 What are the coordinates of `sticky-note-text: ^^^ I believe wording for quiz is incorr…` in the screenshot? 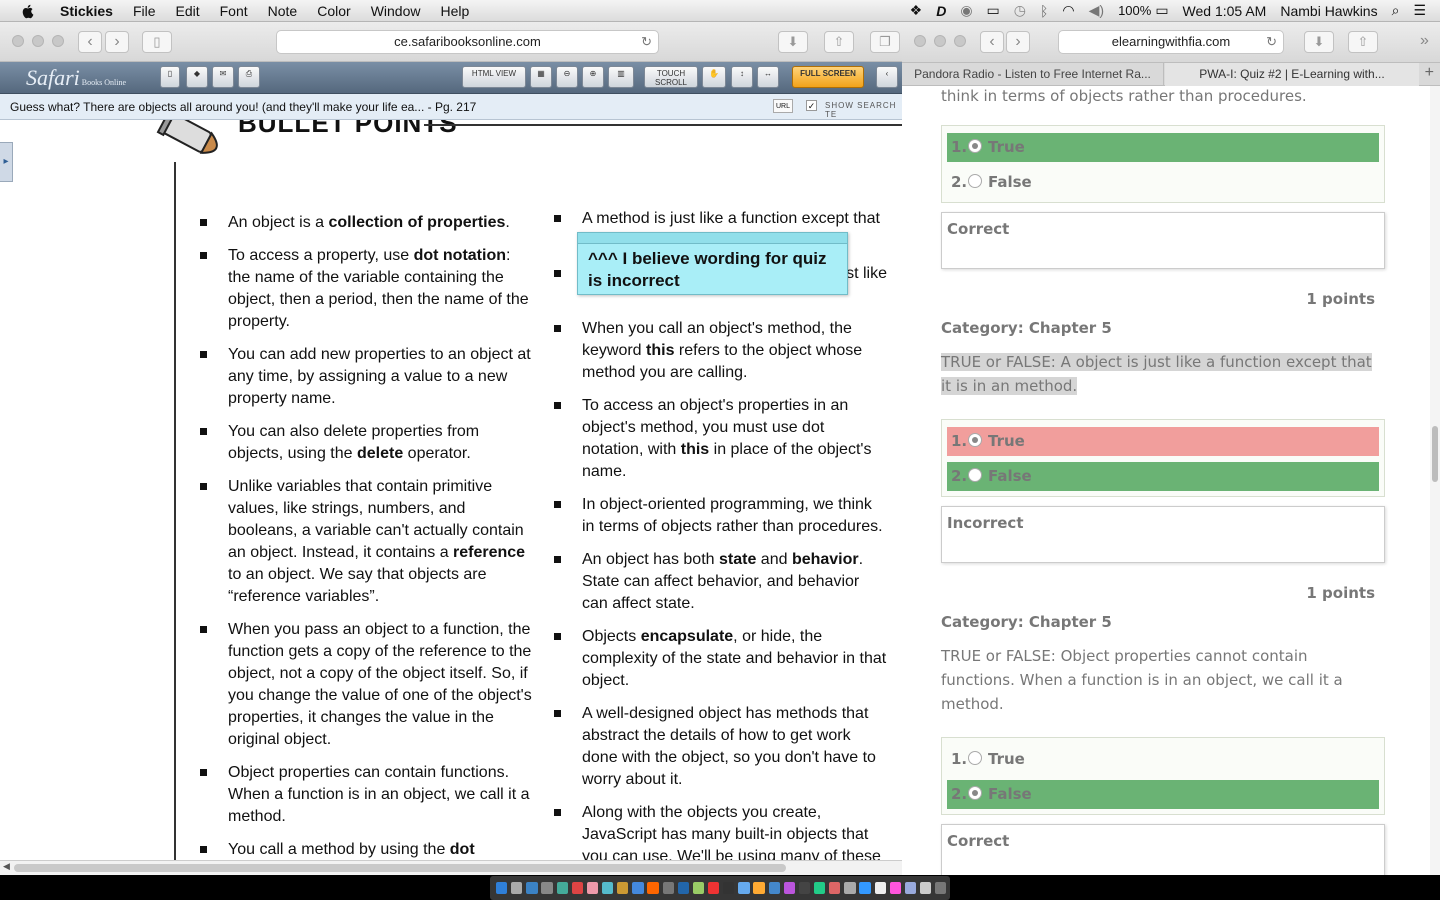 It's located at (712, 270).